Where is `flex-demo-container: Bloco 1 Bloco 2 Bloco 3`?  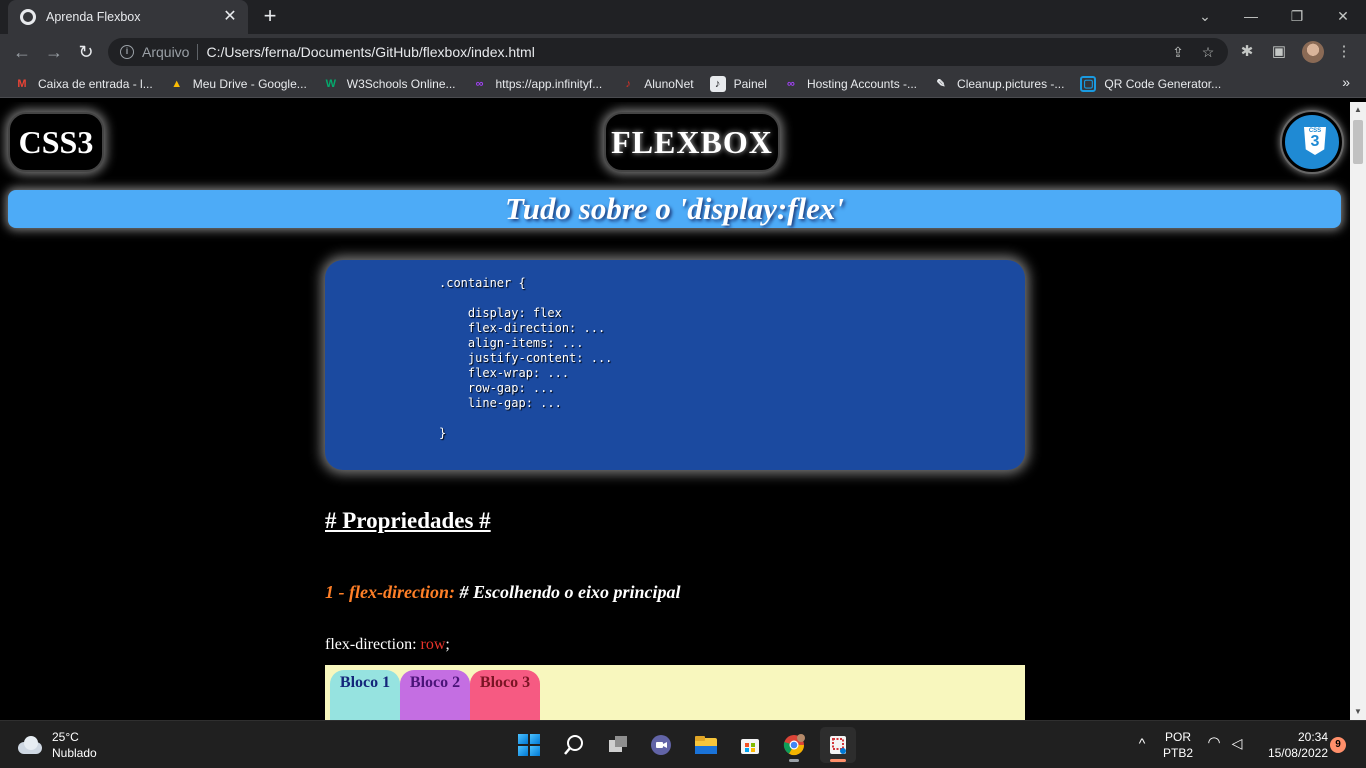
flex-demo-container: Bloco 1 Bloco 2 Bloco 3 is located at coordinates (675, 692).